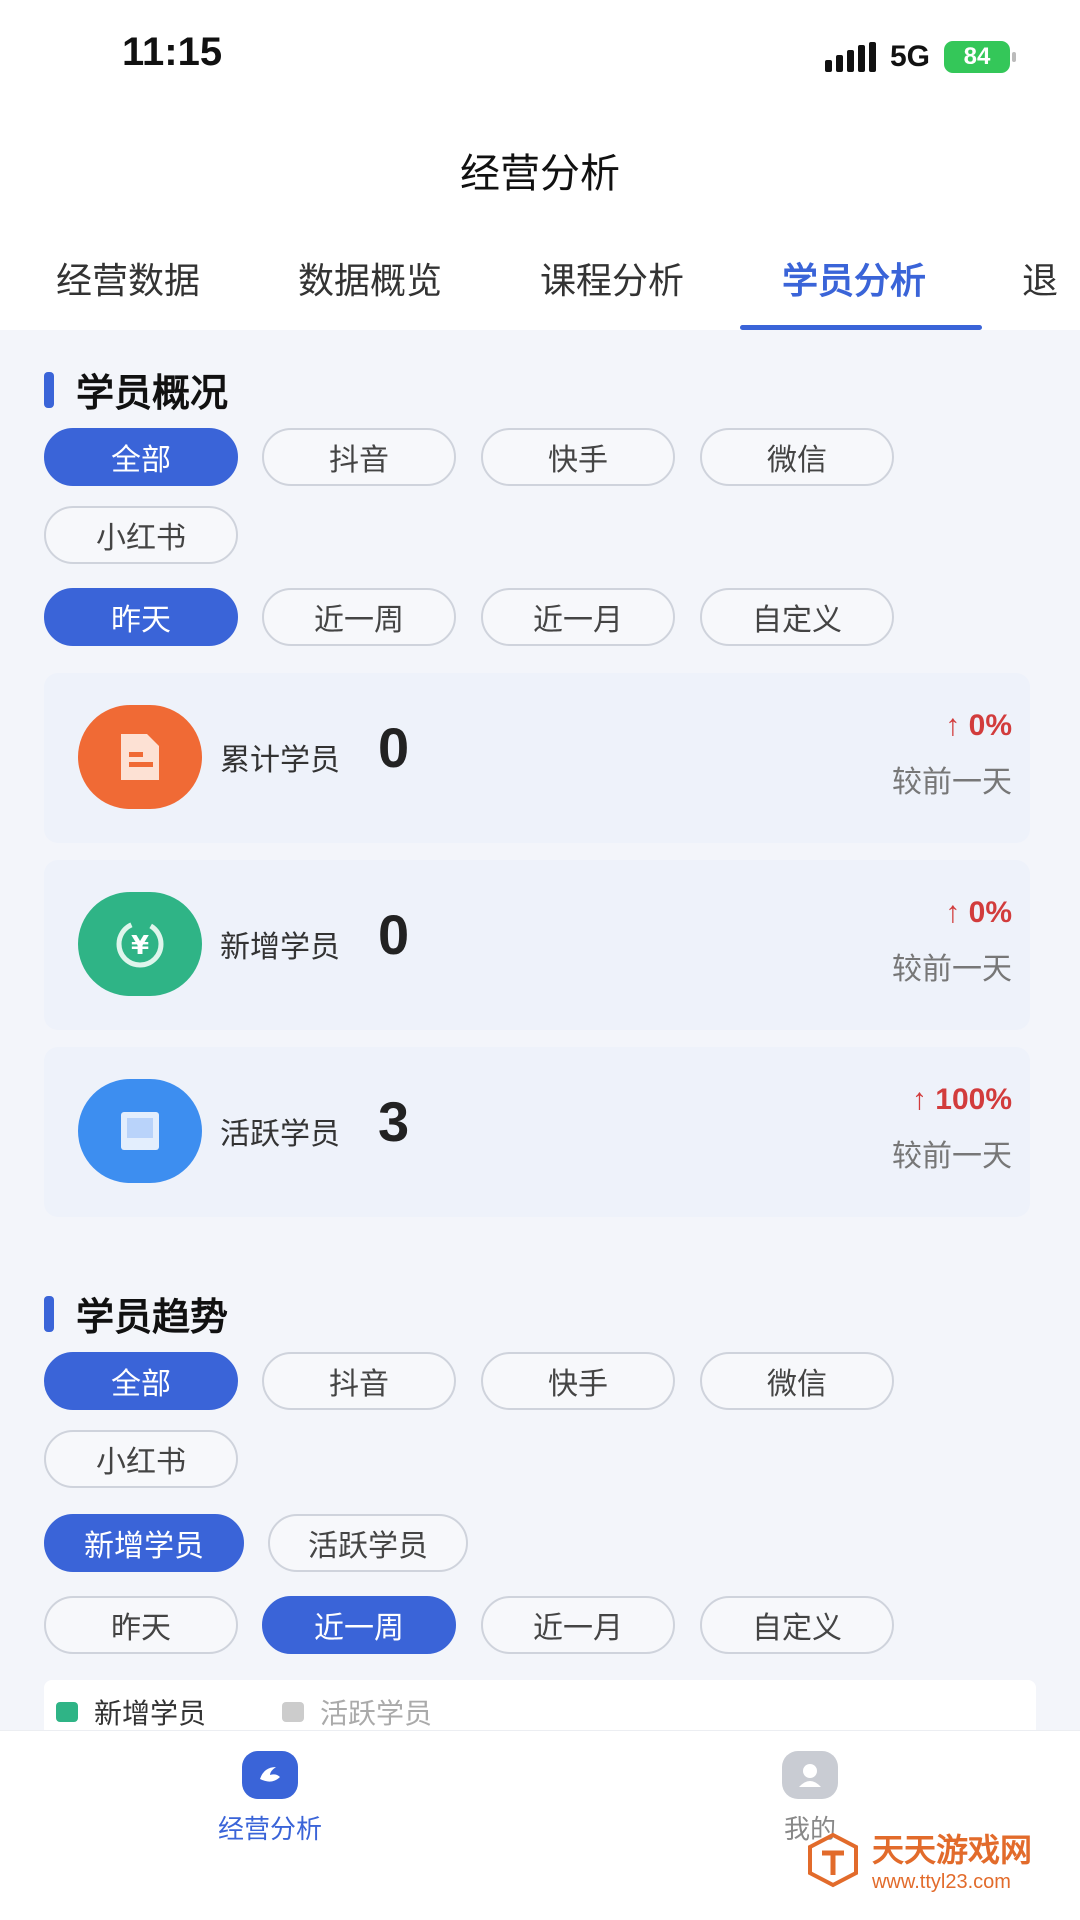  Describe the element at coordinates (977, 56) in the screenshot. I see `battery-level: 84` at that location.